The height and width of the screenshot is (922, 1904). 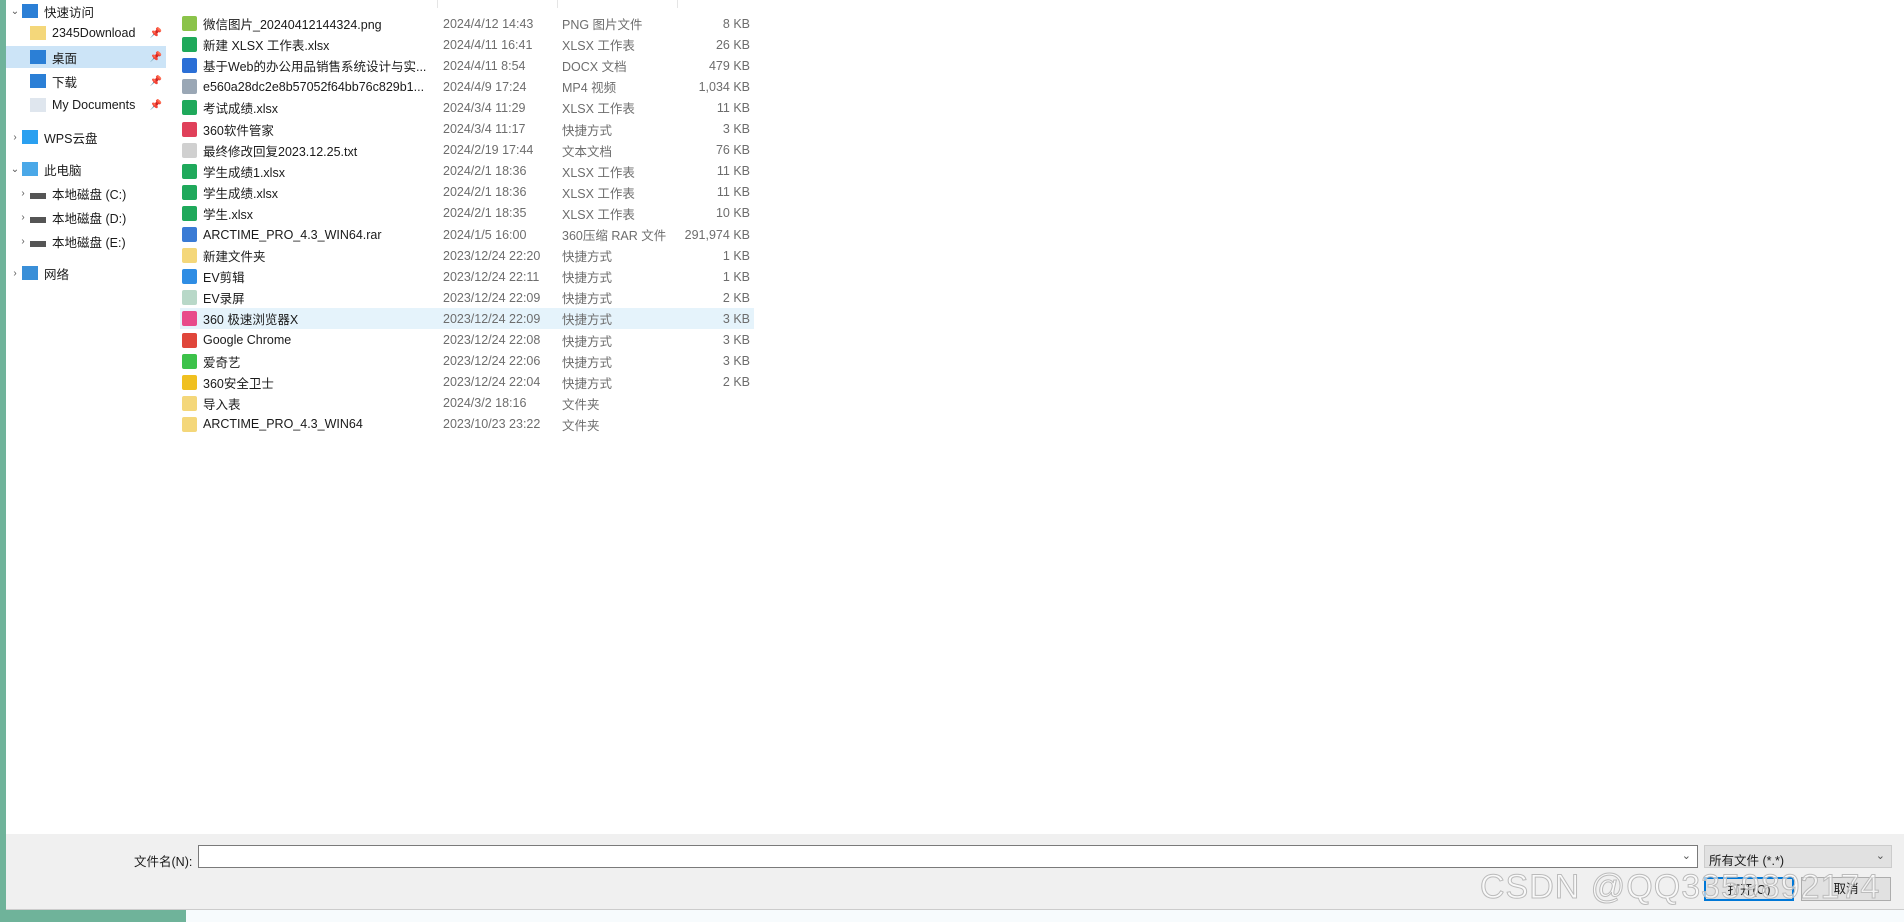 I want to click on file-row: 新建文件夹 2023/12/24 22:20 快捷方式 1 KB, so click(x=467, y=255).